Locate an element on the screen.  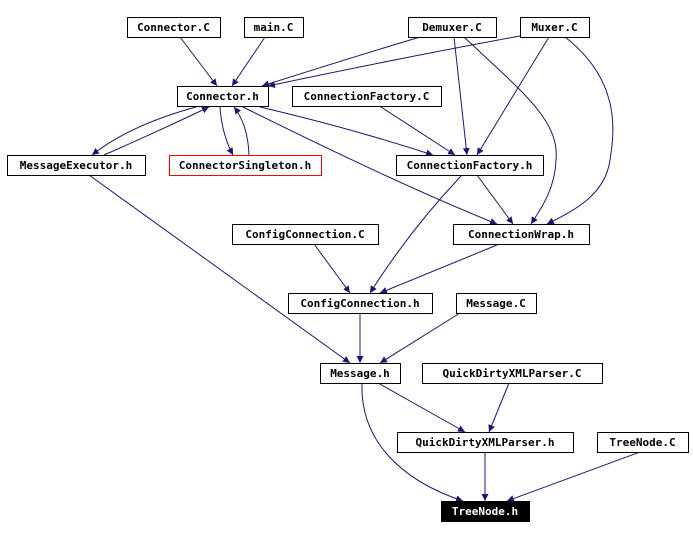
edge-muxer_c-to-connectionwrap_h is located at coordinates (580, 130).